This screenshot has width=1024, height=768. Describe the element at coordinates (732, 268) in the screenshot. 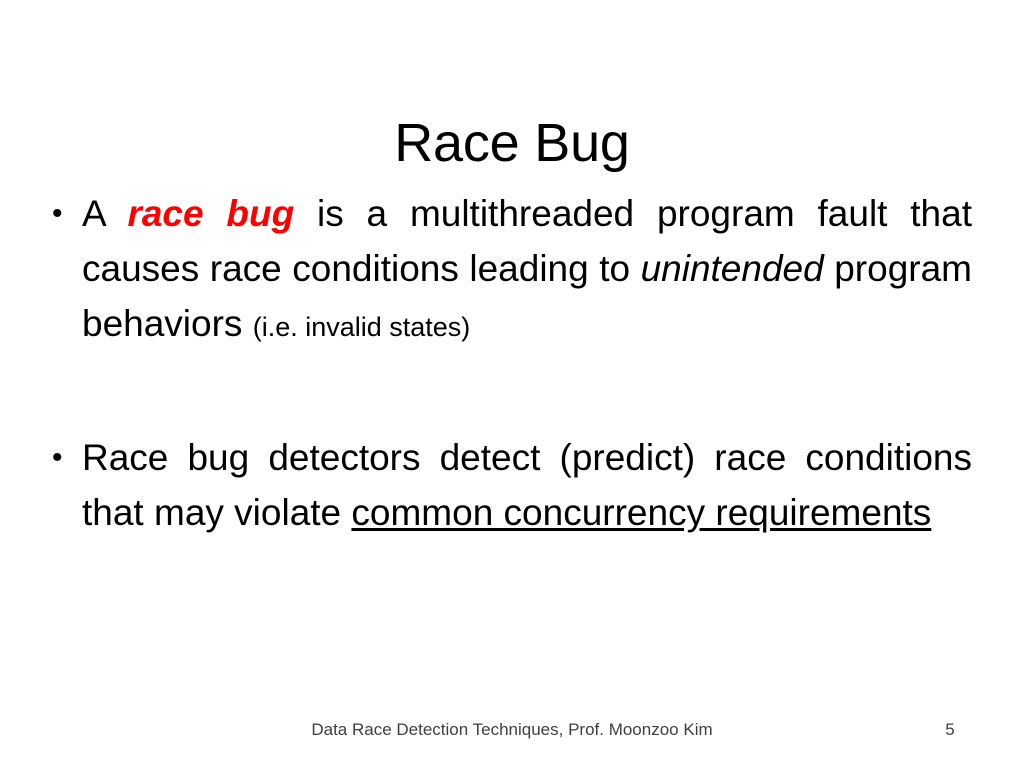

I see `bullet-run-emphasis-italic: unintended` at that location.